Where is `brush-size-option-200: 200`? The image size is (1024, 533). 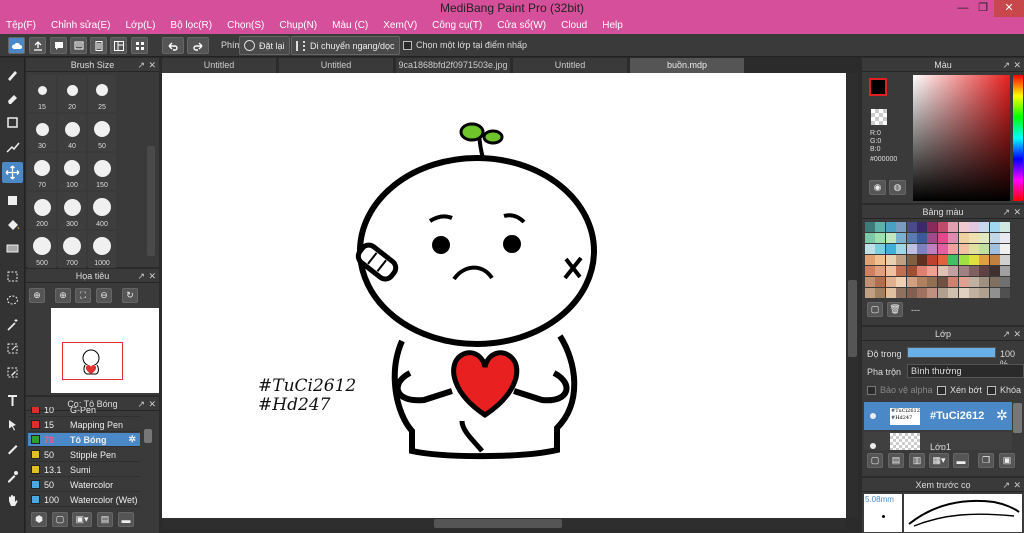
brush-size-option-200: 200 is located at coordinates (42, 210).